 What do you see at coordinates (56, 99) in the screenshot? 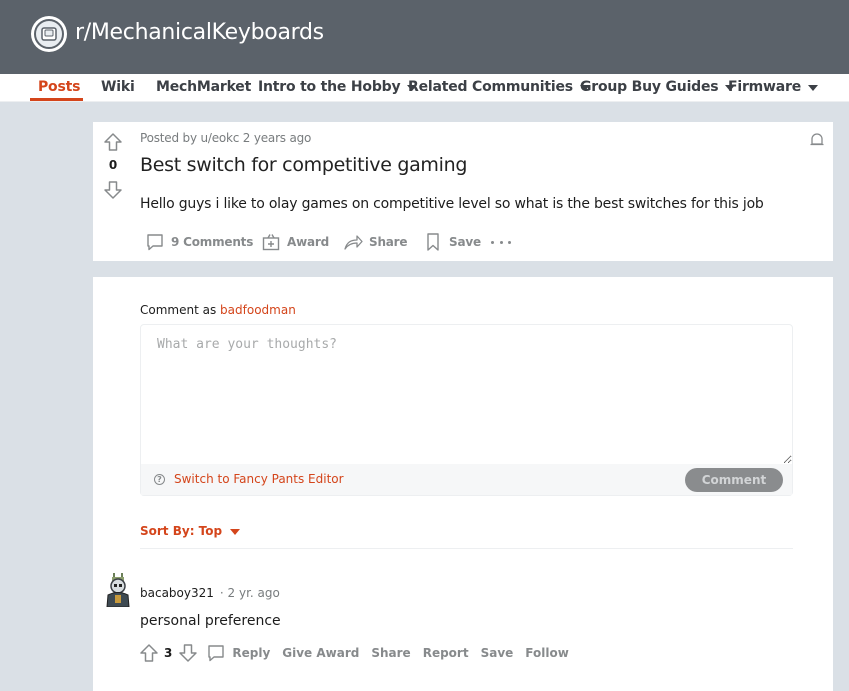
I see `active-tab-indicator` at bounding box center [56, 99].